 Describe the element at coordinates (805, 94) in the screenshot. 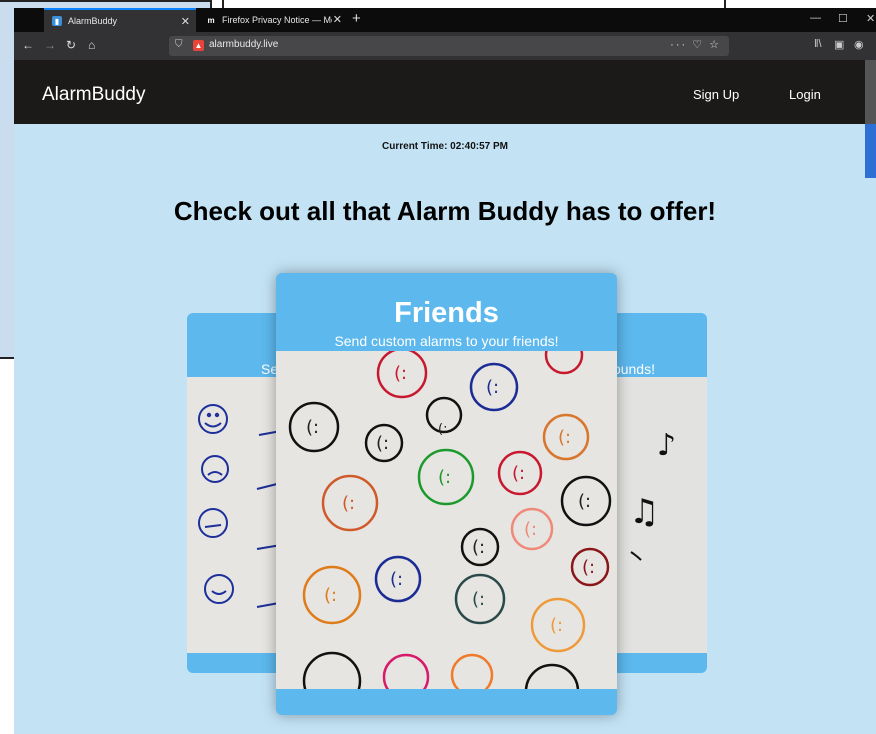

I see `login-link: Login` at that location.